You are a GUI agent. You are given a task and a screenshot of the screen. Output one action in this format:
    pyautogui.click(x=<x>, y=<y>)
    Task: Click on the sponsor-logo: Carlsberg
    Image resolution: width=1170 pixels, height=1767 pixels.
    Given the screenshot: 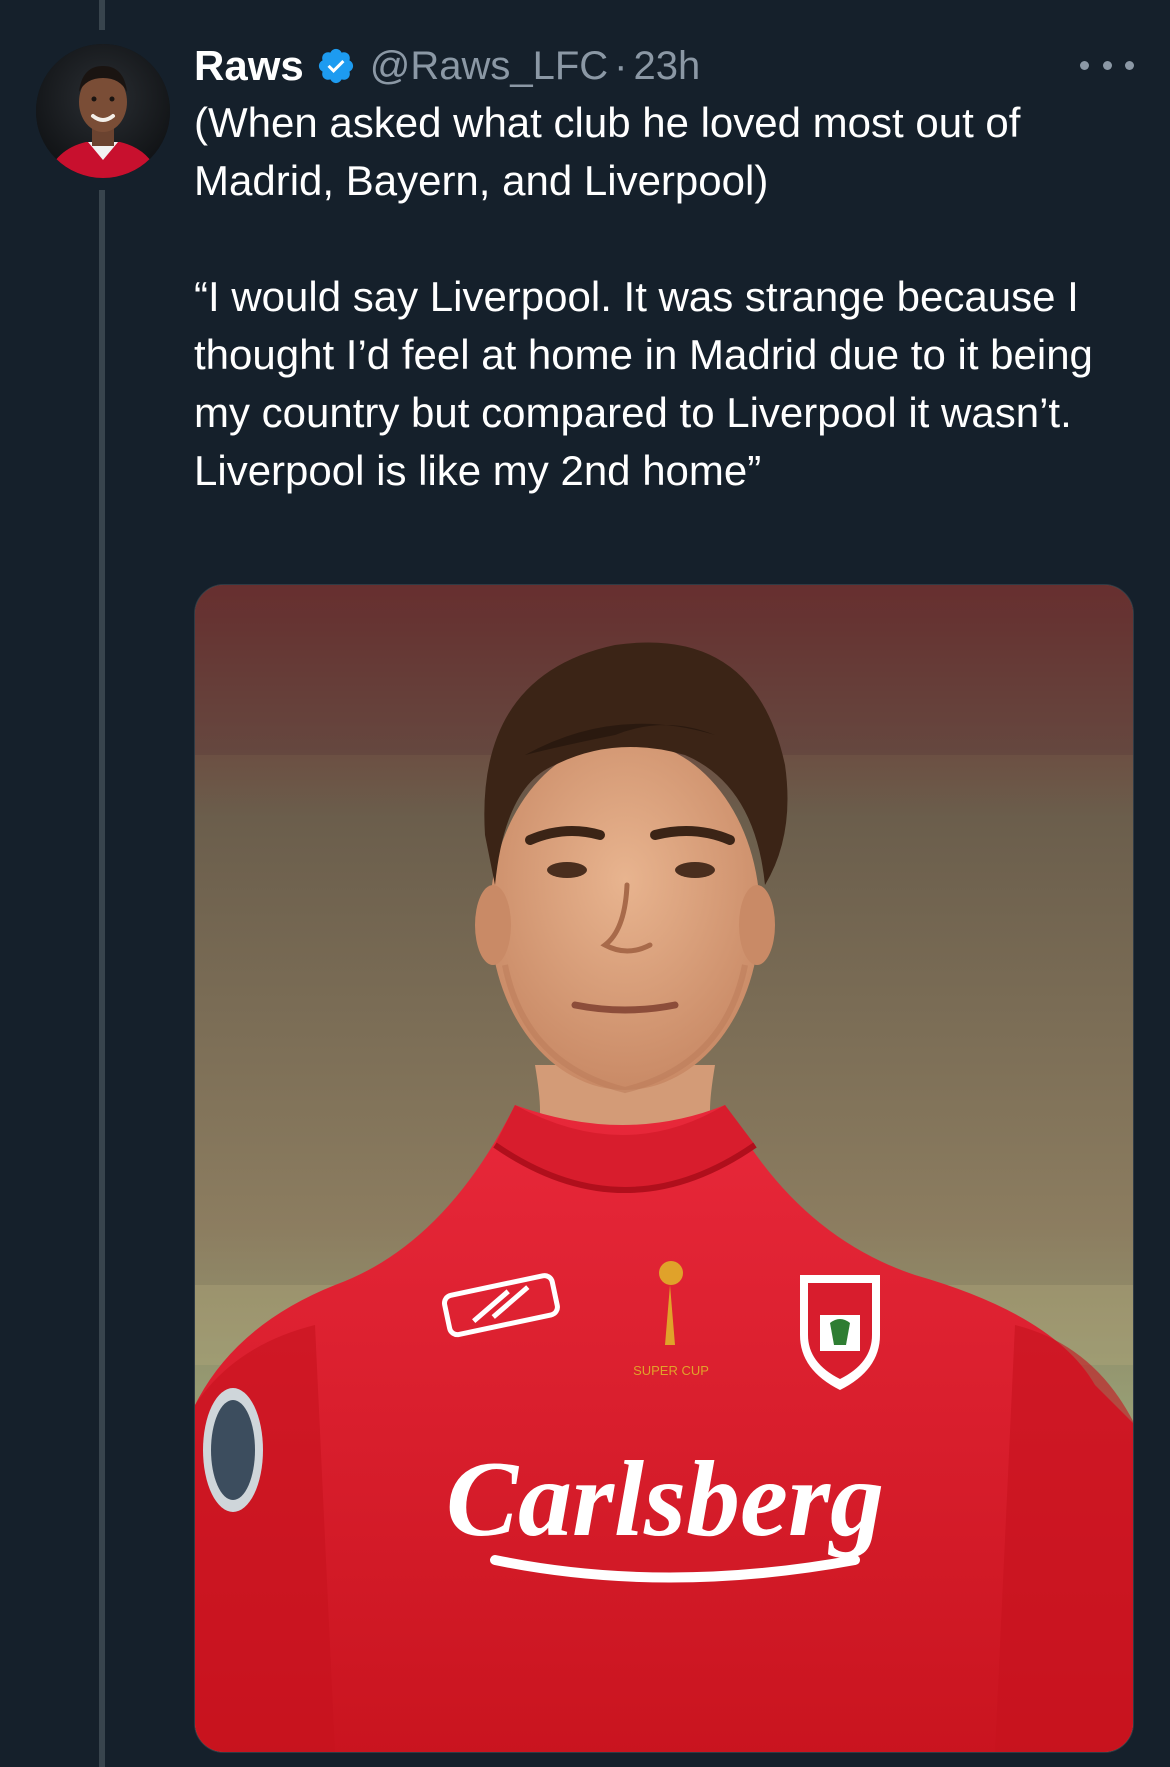 What is the action you would take?
    pyautogui.click(x=665, y=1499)
    